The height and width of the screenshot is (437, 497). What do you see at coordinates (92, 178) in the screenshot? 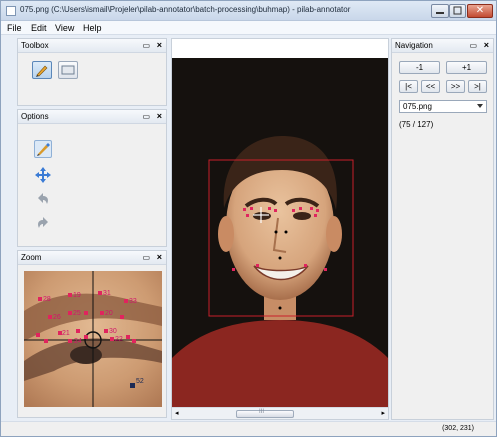
I see `options-panel: Options ▭ ×` at bounding box center [92, 178].